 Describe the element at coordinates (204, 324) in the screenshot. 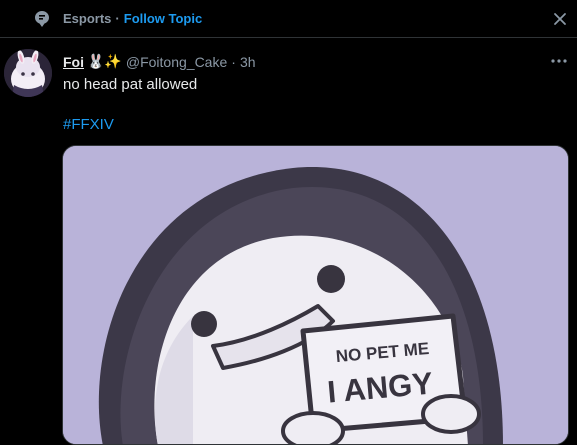

I see `eye-left` at that location.